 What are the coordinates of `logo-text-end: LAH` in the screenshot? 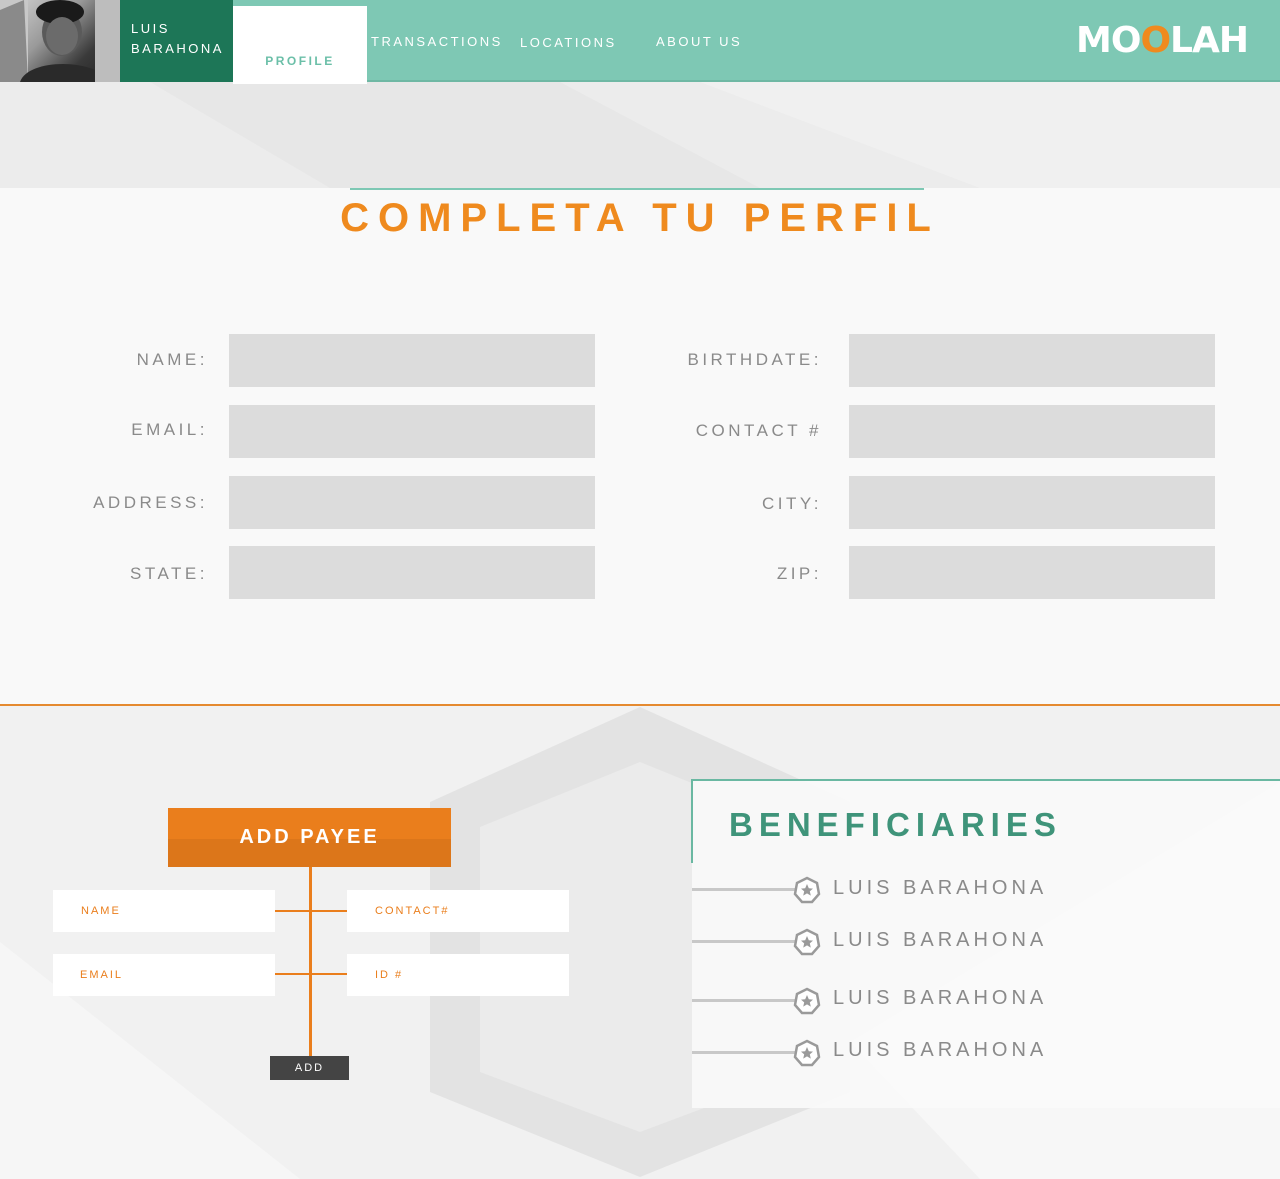 It's located at (1209, 40).